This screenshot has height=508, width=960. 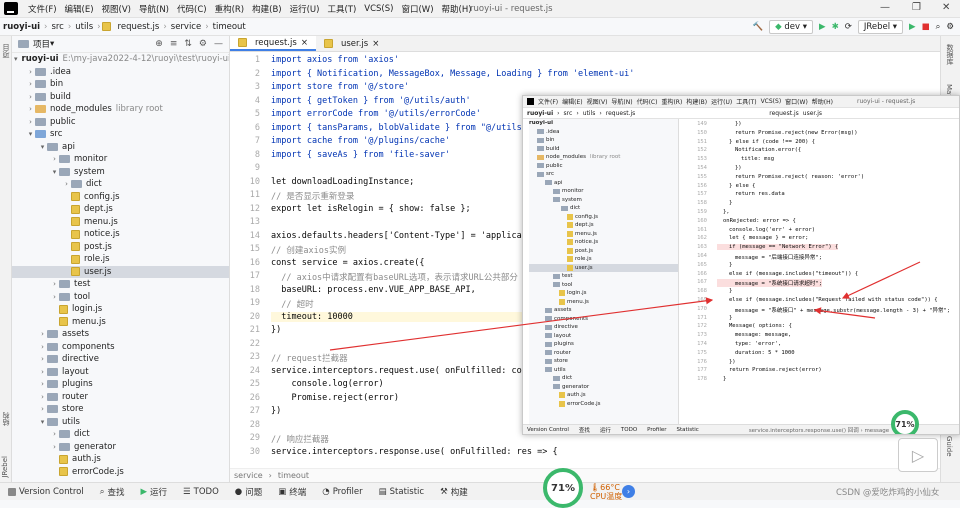 What do you see at coordinates (309, 358) in the screenshot?
I see `code-line: // request拦截器` at bounding box center [309, 358].